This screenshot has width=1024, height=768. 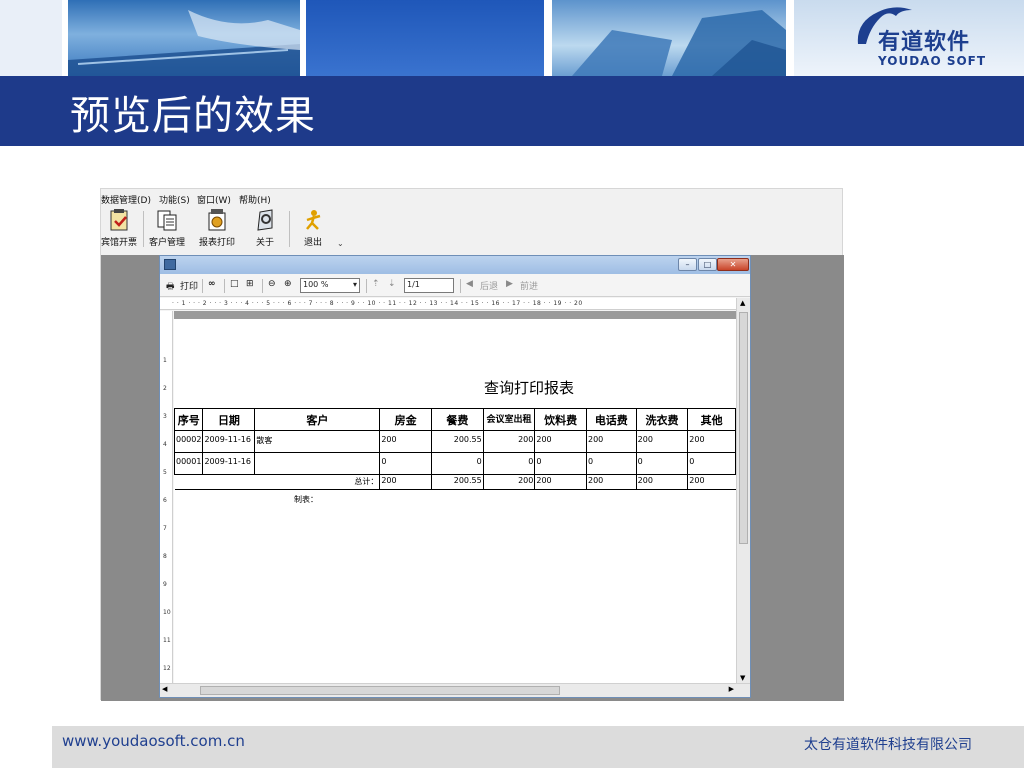 What do you see at coordinates (217, 220) in the screenshot?
I see `report-print-icon` at bounding box center [217, 220].